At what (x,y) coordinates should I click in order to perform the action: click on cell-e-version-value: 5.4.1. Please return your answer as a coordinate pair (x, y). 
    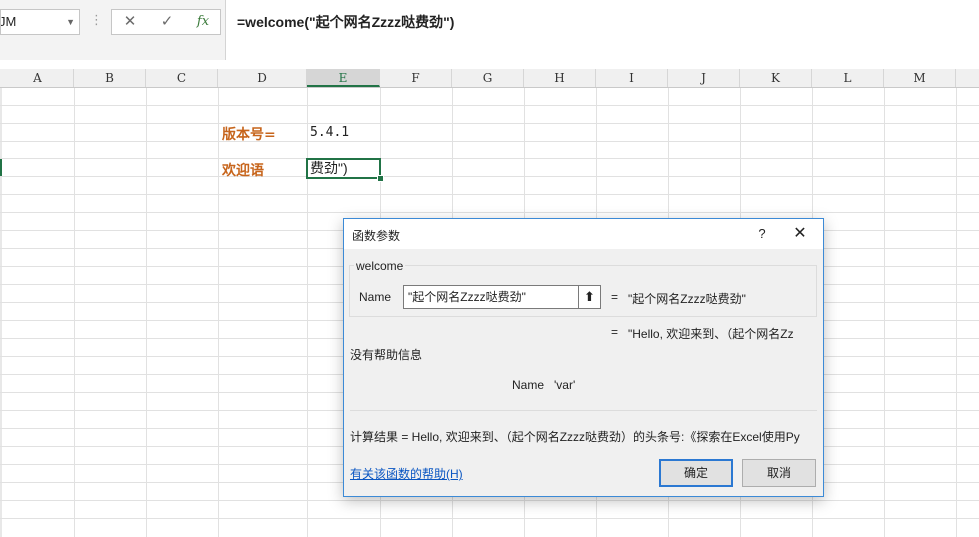
    Looking at the image, I should click on (329, 132).